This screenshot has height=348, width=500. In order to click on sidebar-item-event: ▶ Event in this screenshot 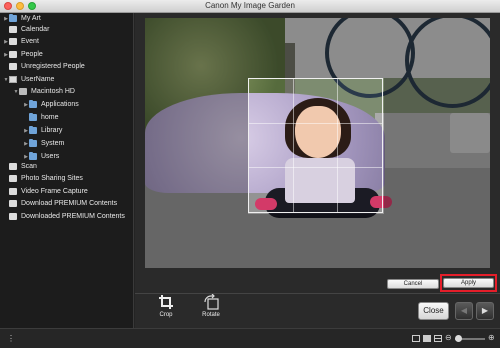, I will do `click(21, 41)`.